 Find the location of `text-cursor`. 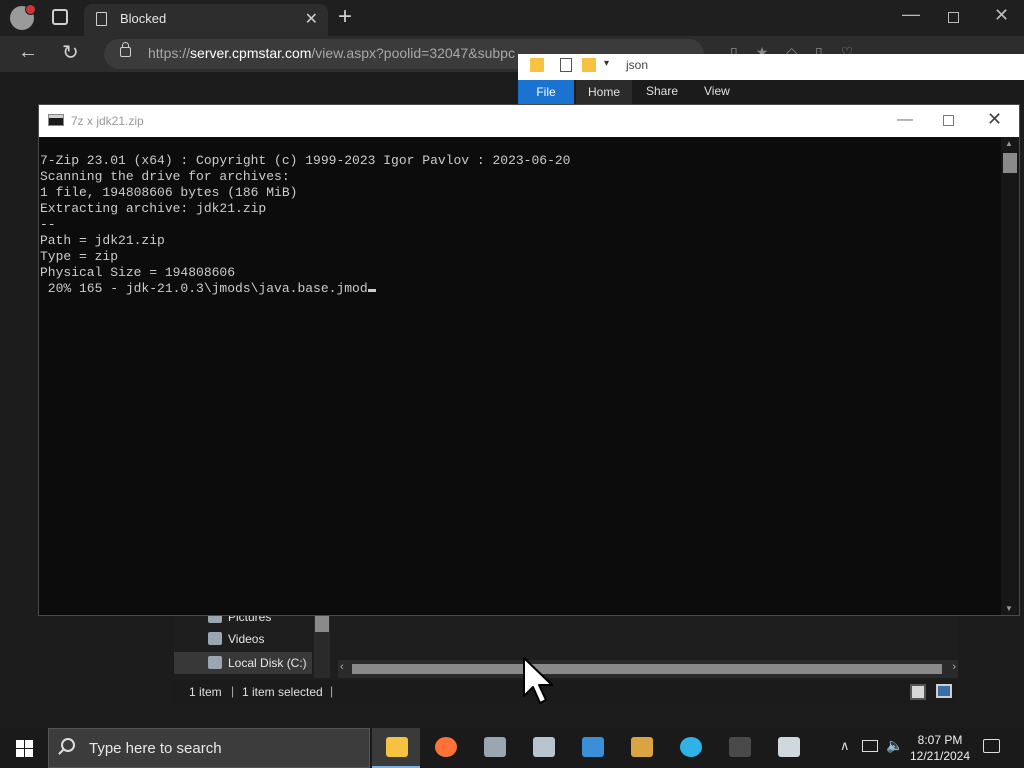

text-cursor is located at coordinates (371, 290).